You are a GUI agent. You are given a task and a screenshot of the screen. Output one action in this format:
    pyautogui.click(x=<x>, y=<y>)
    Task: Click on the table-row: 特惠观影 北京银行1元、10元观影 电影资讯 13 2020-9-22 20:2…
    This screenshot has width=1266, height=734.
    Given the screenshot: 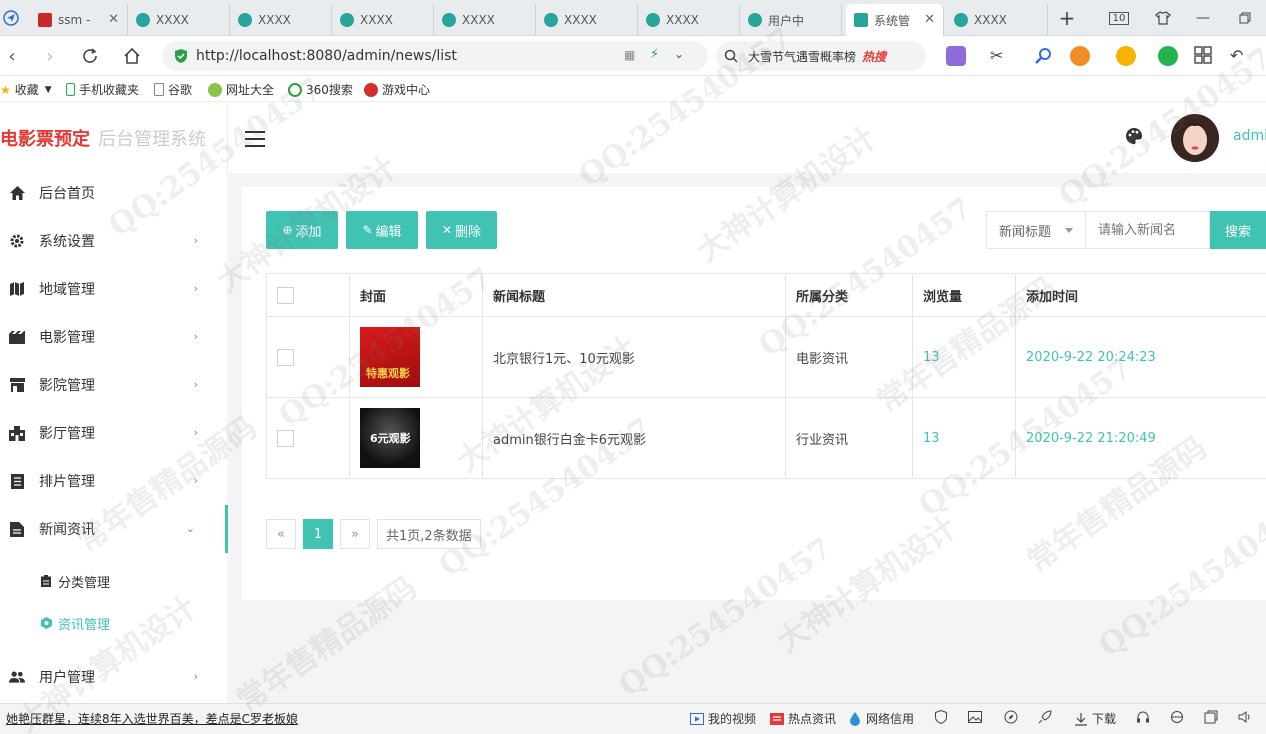 What is the action you would take?
    pyautogui.click(x=766, y=357)
    